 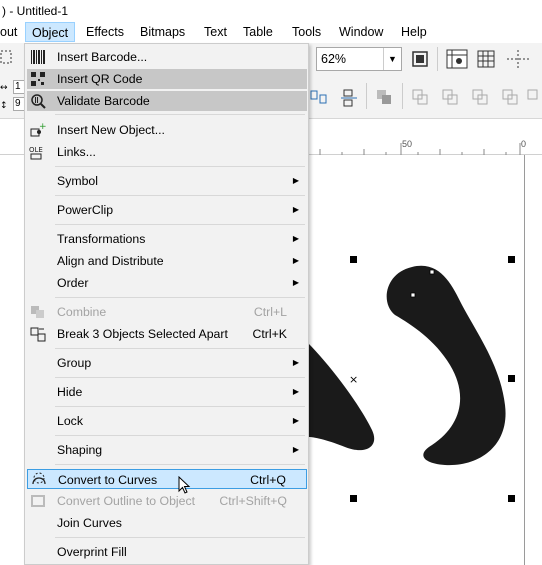 What do you see at coordinates (215, 32) in the screenshot?
I see `menu-text: Text` at bounding box center [215, 32].